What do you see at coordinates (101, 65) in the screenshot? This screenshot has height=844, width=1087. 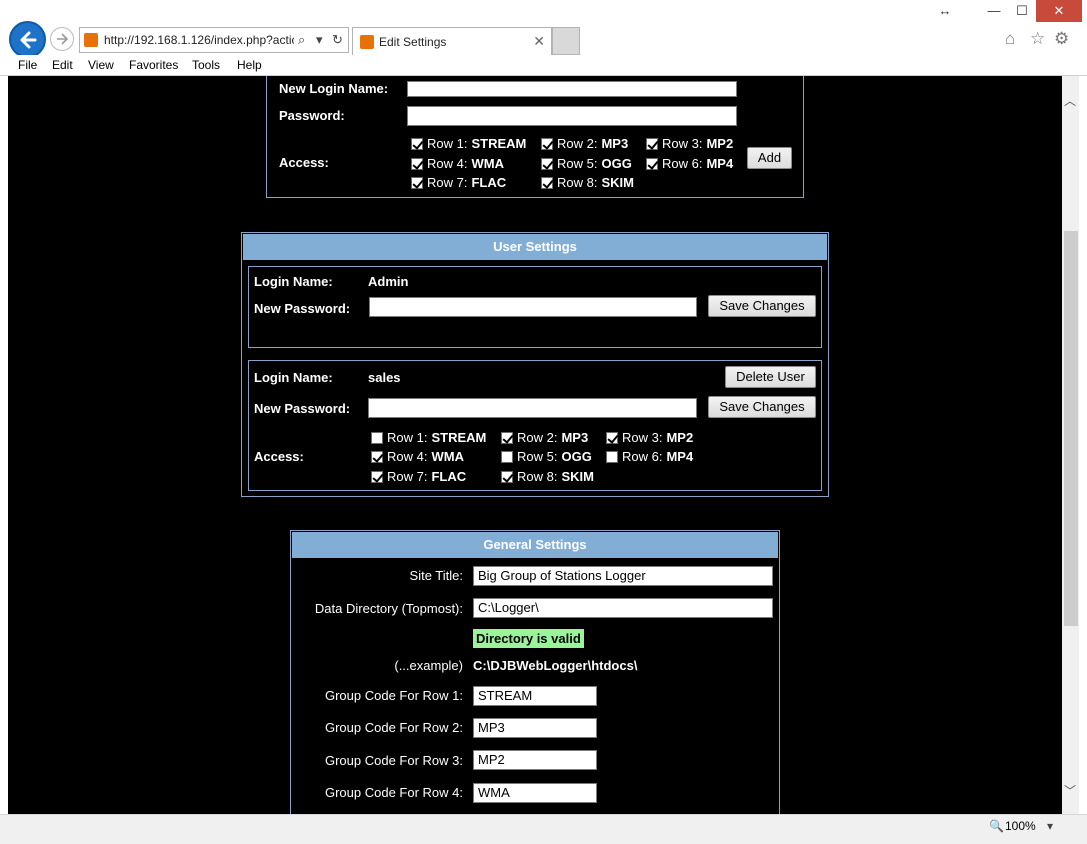 I see `menu-view: View` at bounding box center [101, 65].